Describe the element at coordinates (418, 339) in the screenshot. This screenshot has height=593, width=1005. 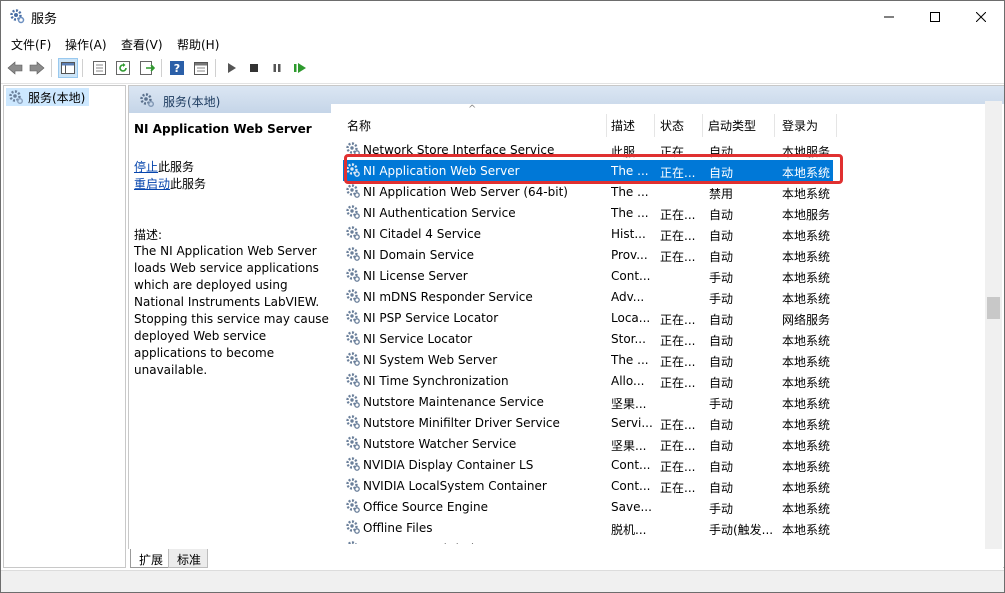
I see `service-name-cell: NI Service Locator` at that location.